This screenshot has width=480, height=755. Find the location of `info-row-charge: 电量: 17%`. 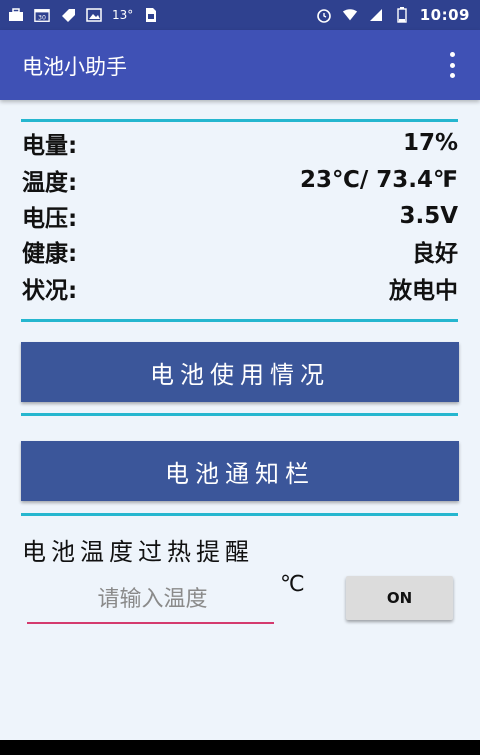

info-row-charge: 电量: 17% is located at coordinates (240, 143).